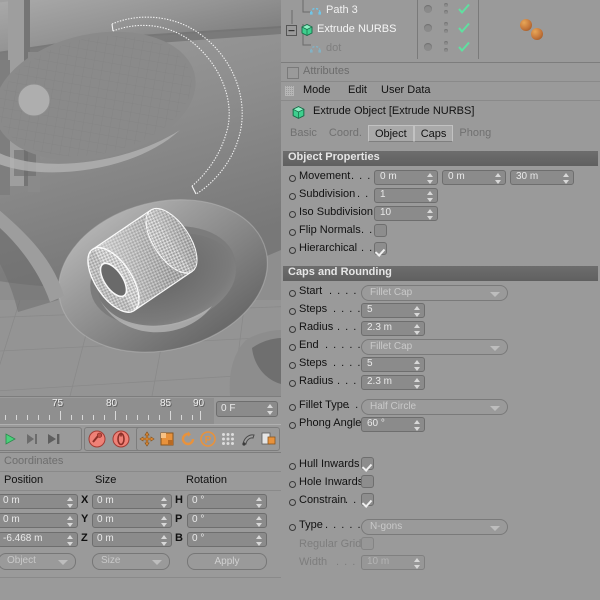 This screenshot has height=600, width=600. What do you see at coordinates (132, 520) in the screenshot?
I see `size-y-field: 0 m` at bounding box center [132, 520].